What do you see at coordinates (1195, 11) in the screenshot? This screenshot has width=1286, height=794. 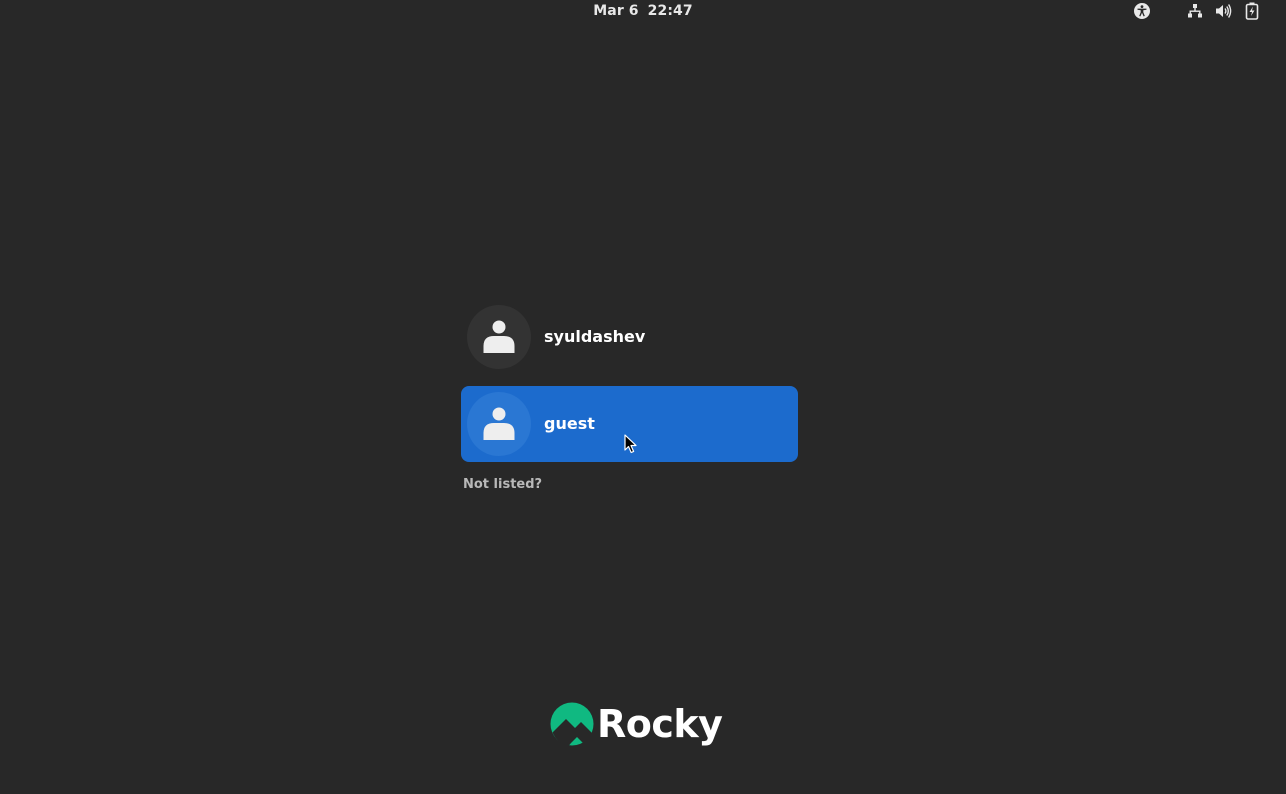 I see `network-wired-icon` at bounding box center [1195, 11].